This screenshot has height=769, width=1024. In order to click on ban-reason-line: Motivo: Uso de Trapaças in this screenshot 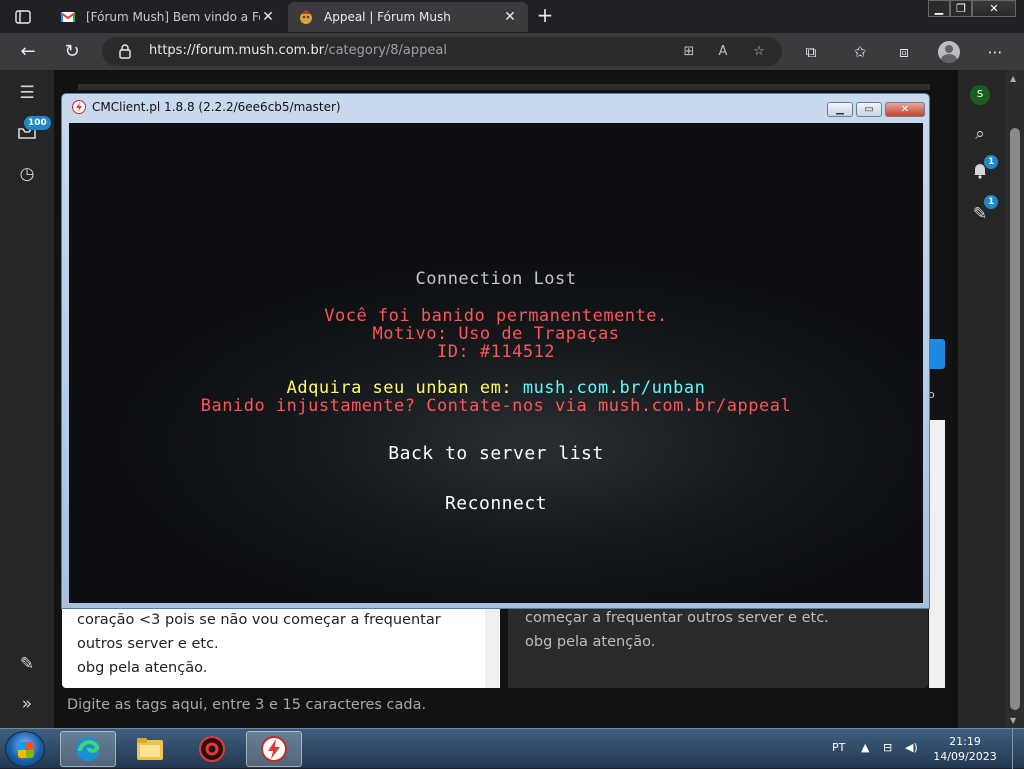, I will do `click(496, 334)`.